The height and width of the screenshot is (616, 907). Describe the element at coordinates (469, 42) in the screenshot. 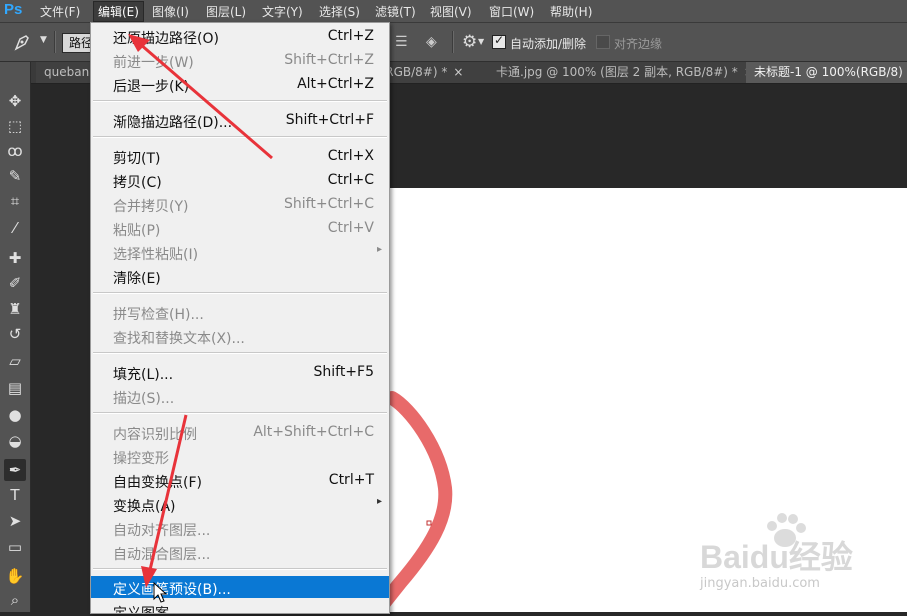

I see `gear-icon: ⚙` at that location.